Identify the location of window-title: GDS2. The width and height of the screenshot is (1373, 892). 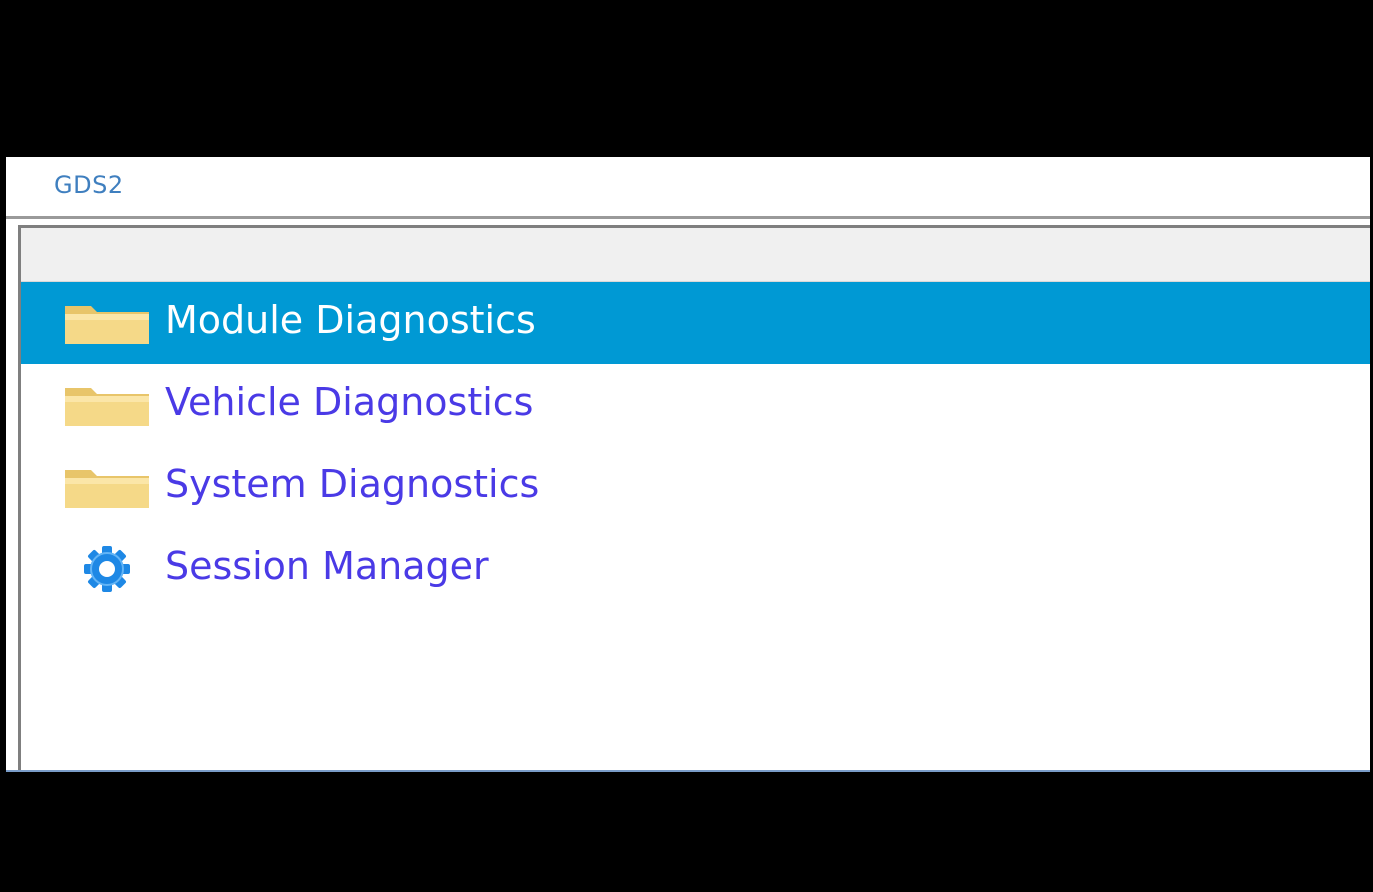
(89, 185).